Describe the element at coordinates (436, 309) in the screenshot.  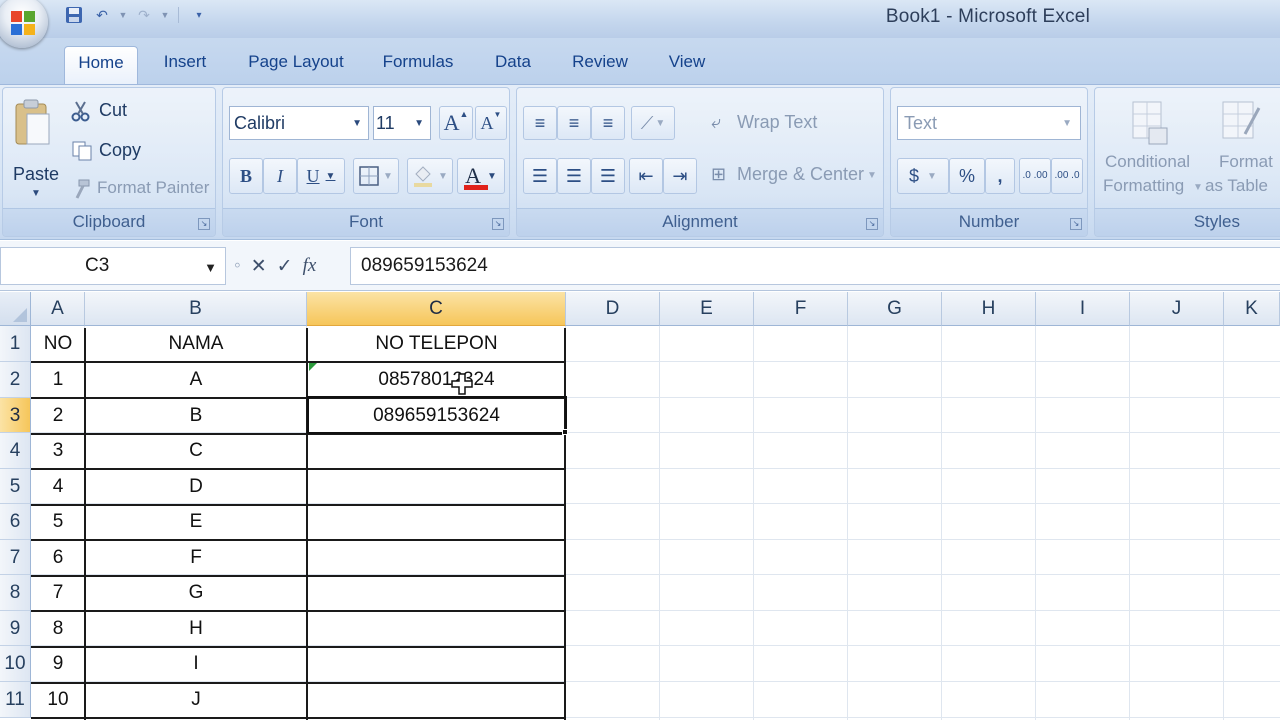
I see `column-header-c: C` at that location.